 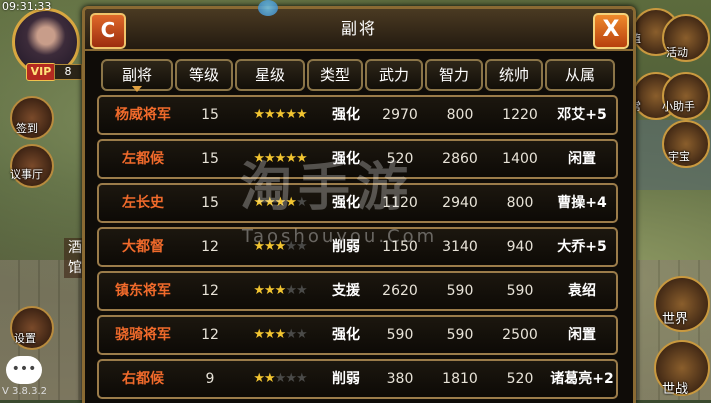 I want to click on cell-name: 镇东将军, so click(x=143, y=291).